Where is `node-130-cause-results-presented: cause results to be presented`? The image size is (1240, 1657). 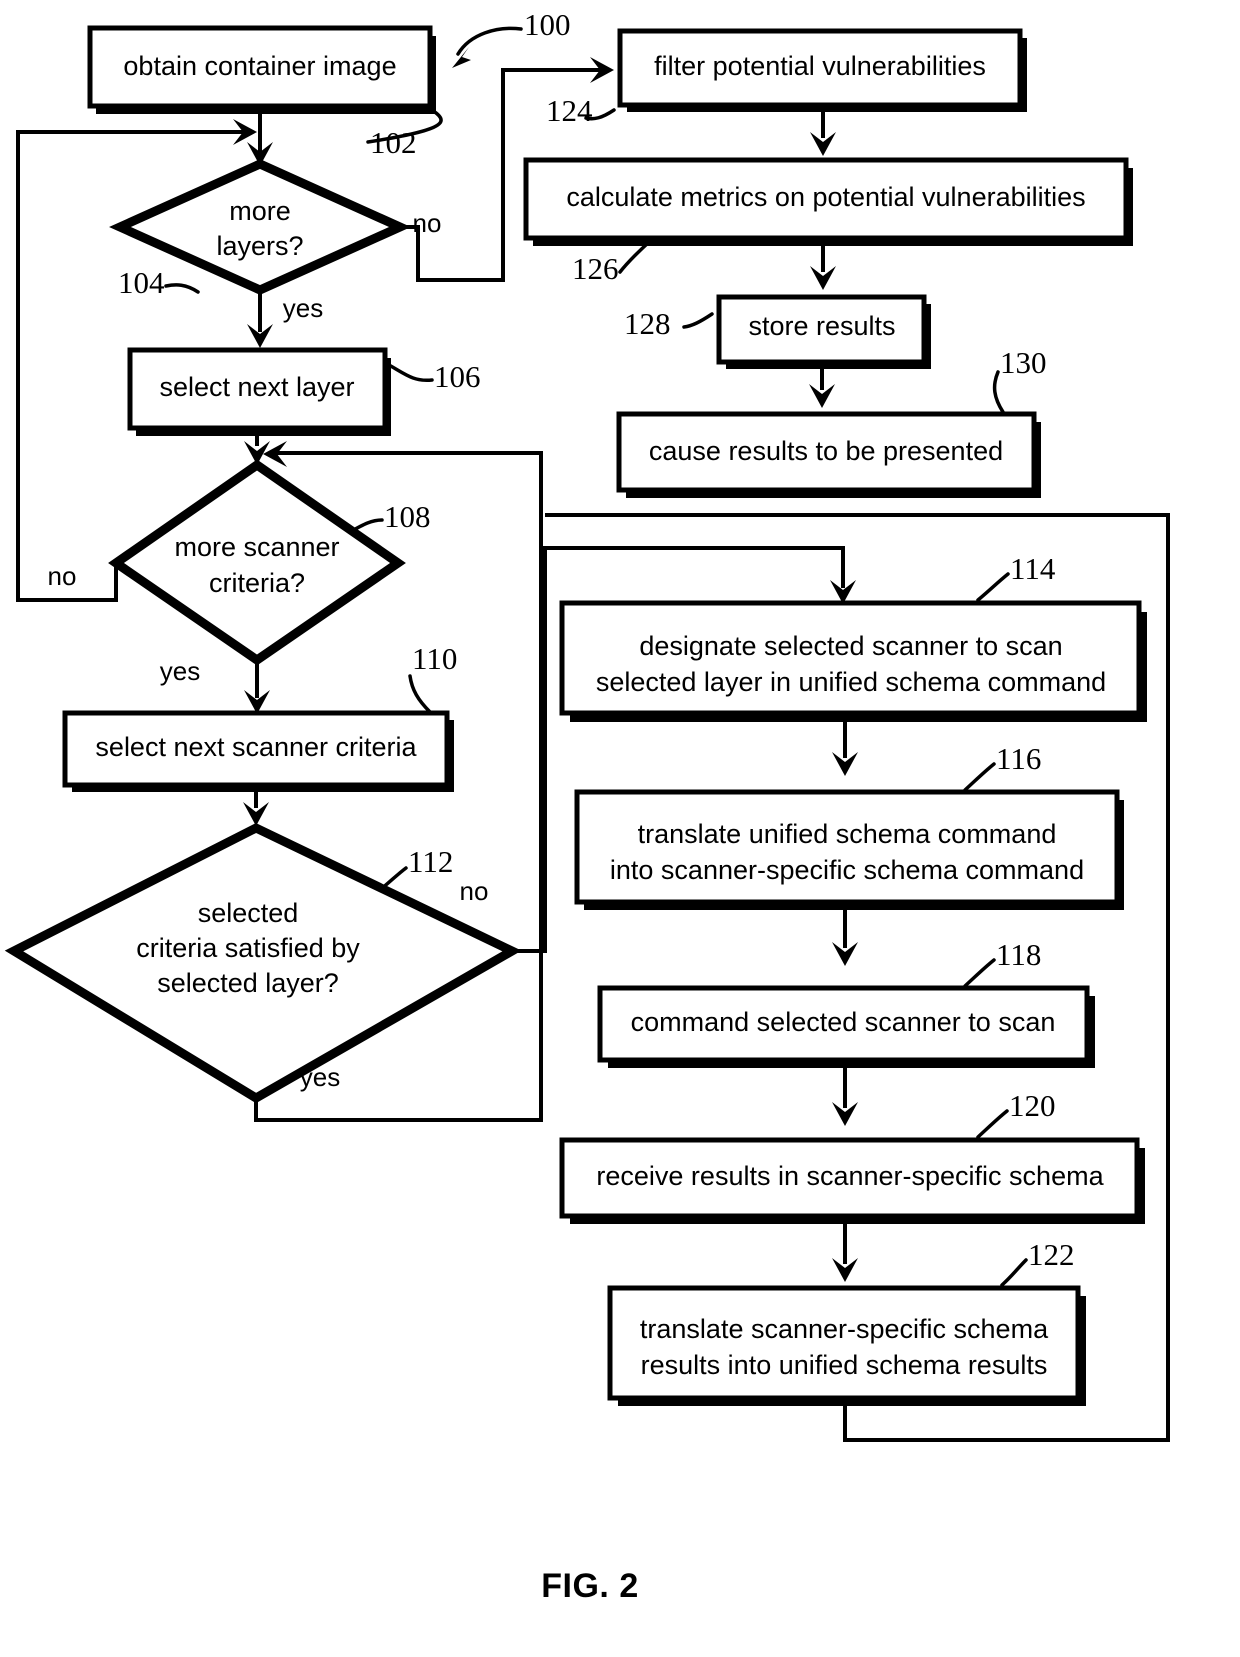
node-130-cause-results-presented: cause results to be presented is located at coordinates (828, 454).